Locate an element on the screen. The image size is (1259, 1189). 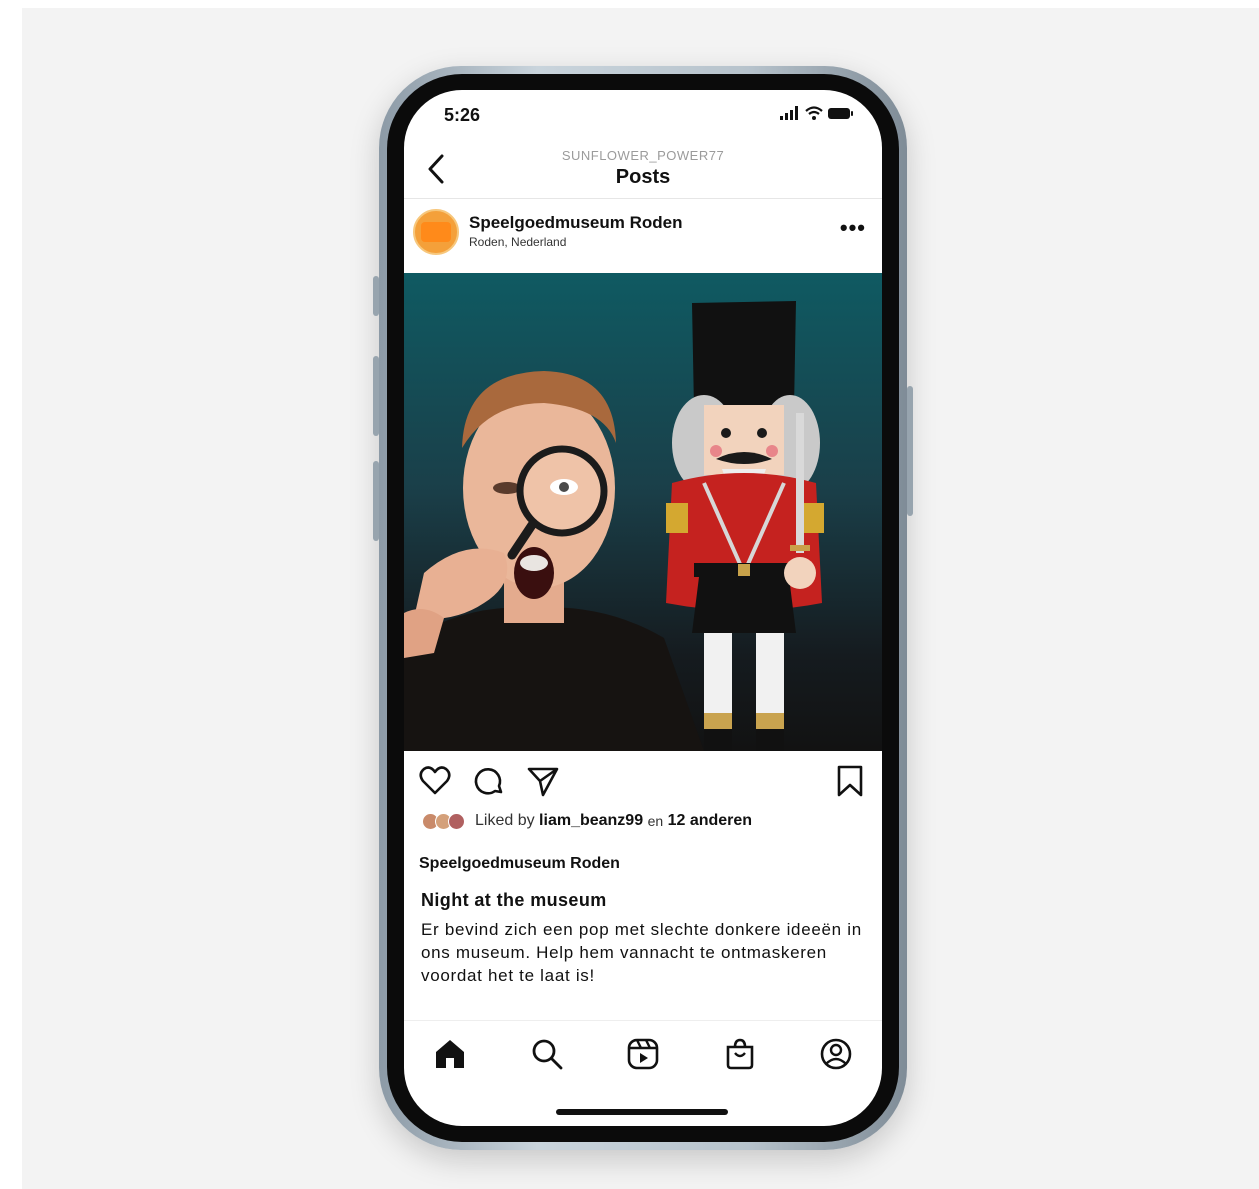
bottom-tab-bar is located at coordinates (643, 1054).